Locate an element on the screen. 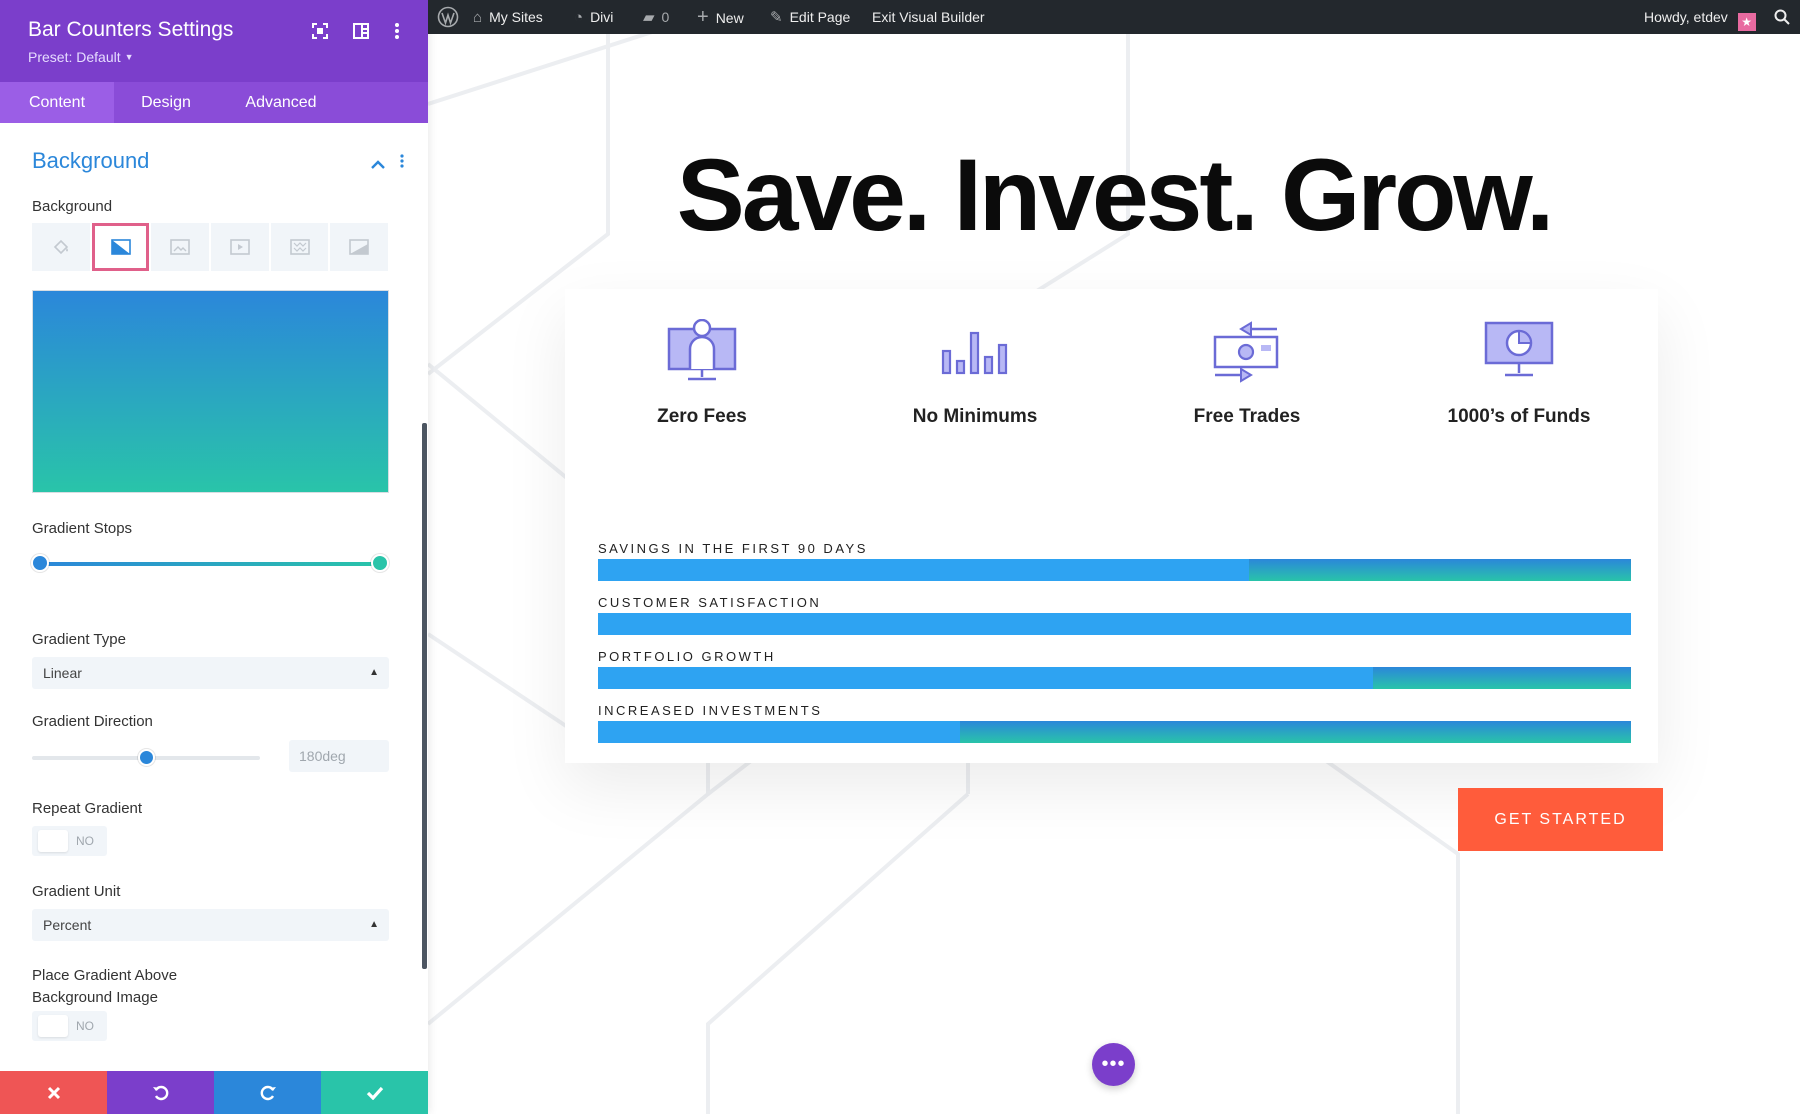 This screenshot has width=1800, height=1114. chevron-up-icon is located at coordinates (378, 165).